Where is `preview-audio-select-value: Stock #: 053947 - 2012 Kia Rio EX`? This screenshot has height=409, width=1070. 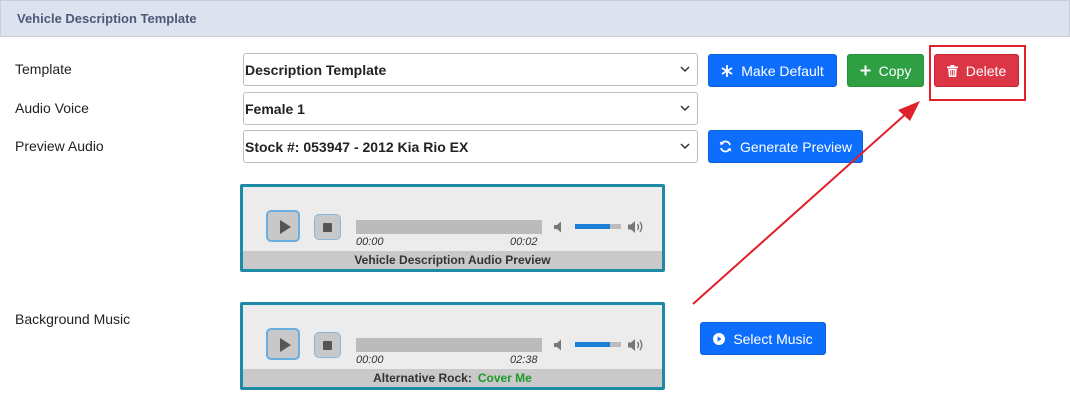
preview-audio-select-value: Stock #: 053947 - 2012 Kia Rio EX is located at coordinates (357, 147).